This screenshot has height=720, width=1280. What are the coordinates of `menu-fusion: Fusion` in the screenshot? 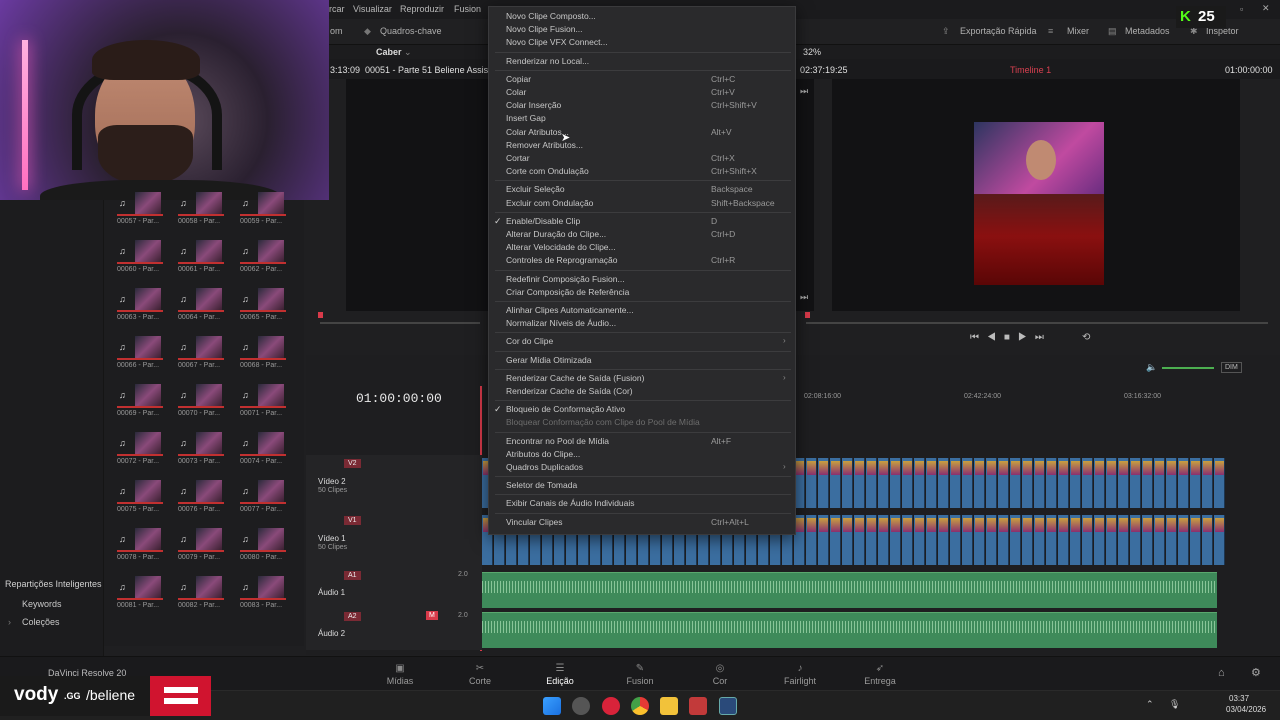 It's located at (467, 9).